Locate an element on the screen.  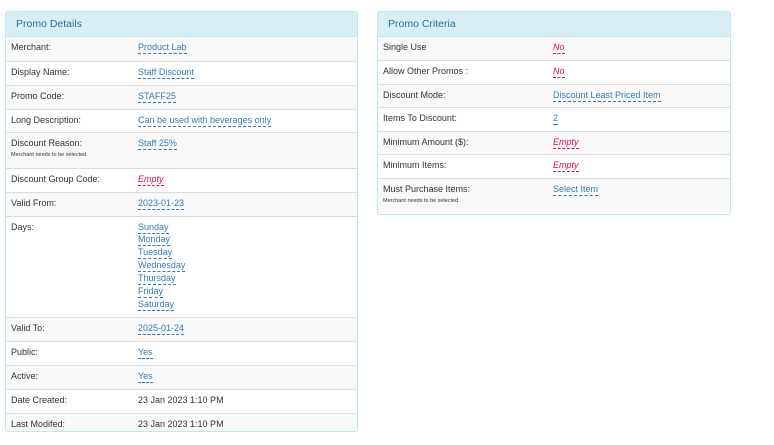
promo-criteria-heading: Promo Criteria is located at coordinates (554, 24).